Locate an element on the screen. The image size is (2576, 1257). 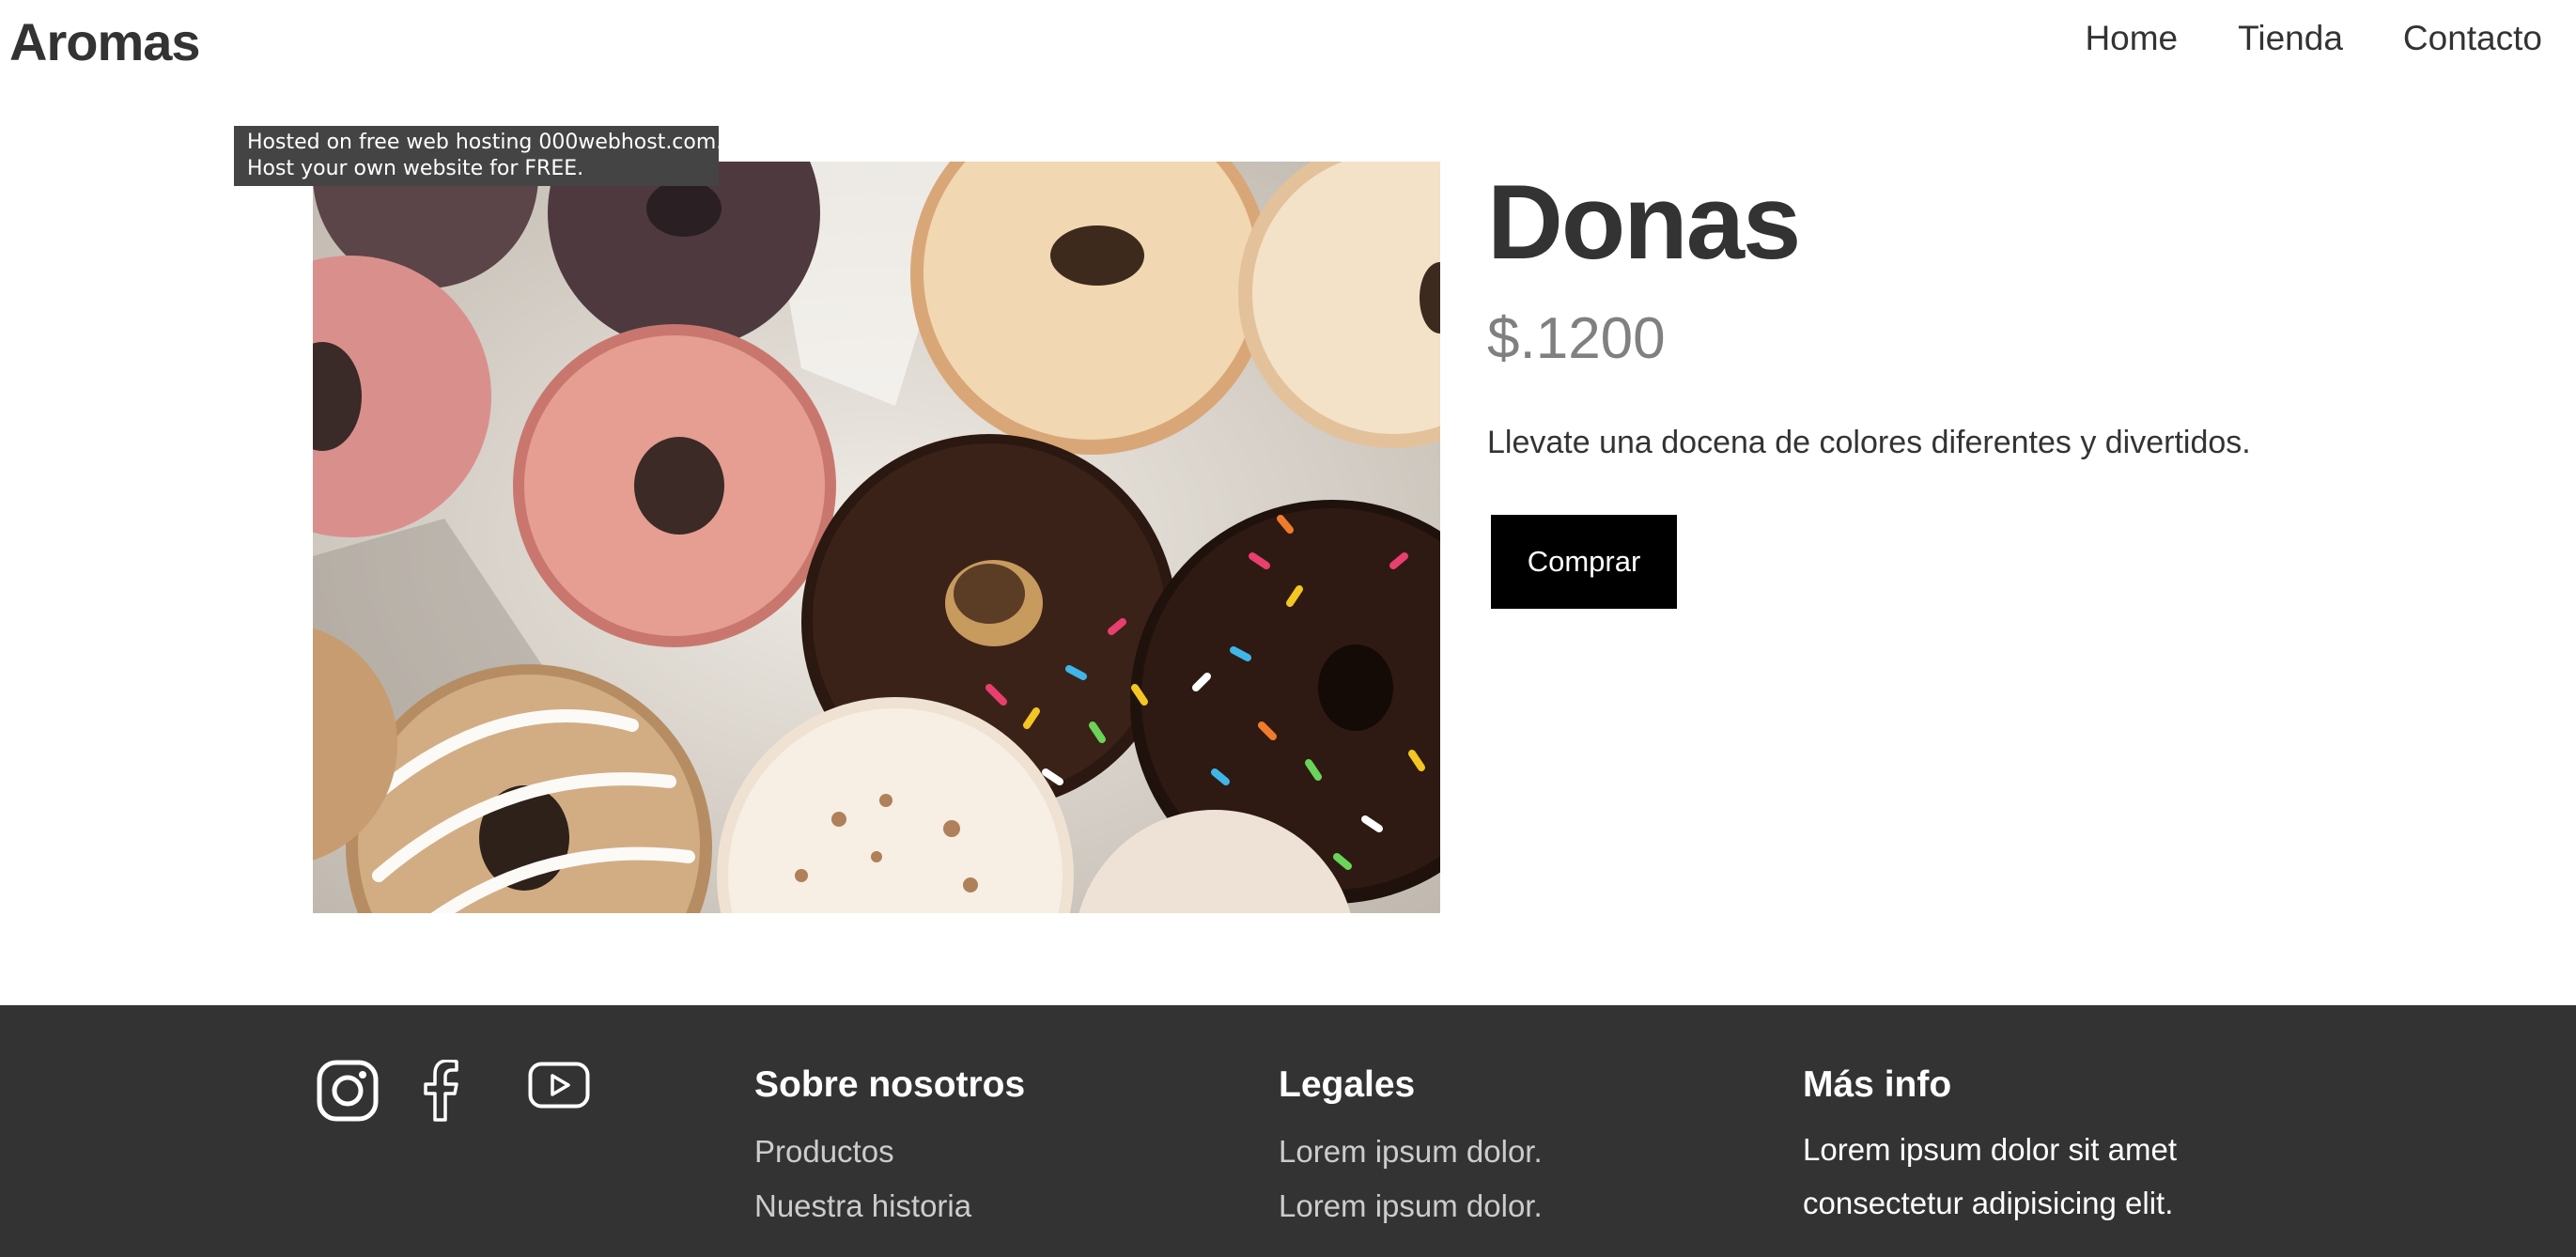
main-nav: Home Tienda Contacto is located at coordinates (2313, 38).